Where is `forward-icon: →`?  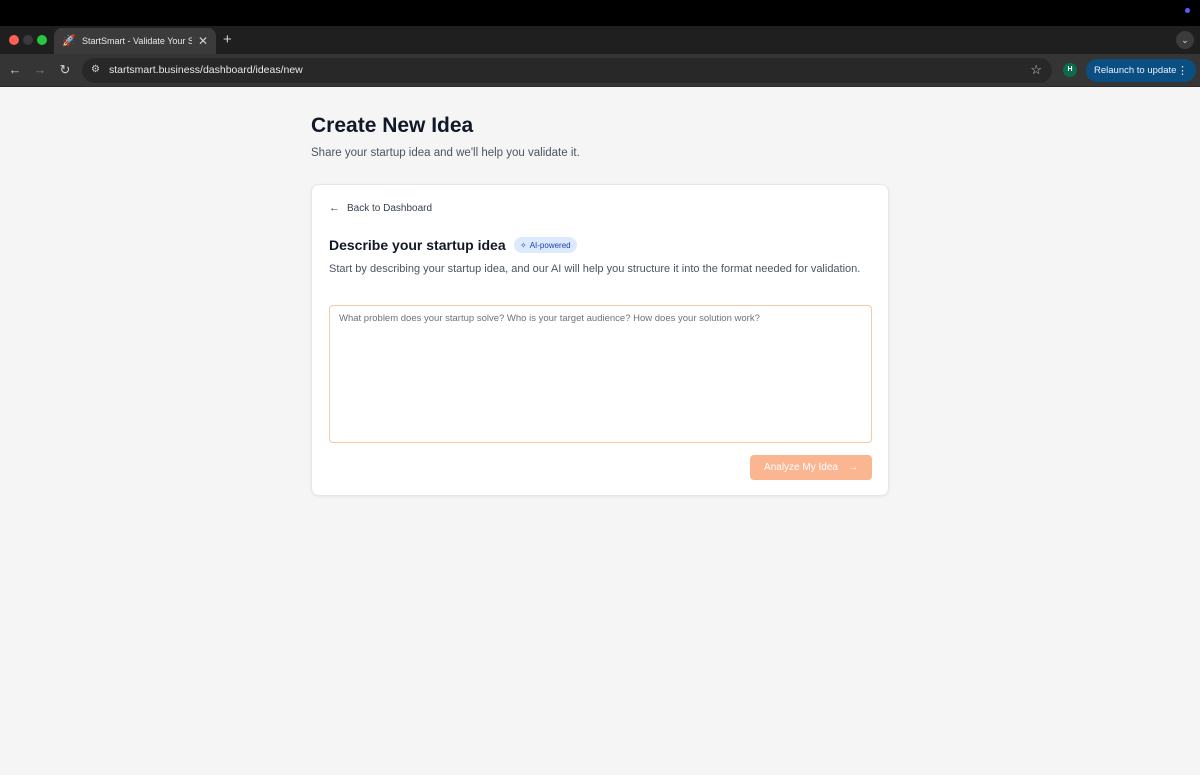 forward-icon: → is located at coordinates (40, 69).